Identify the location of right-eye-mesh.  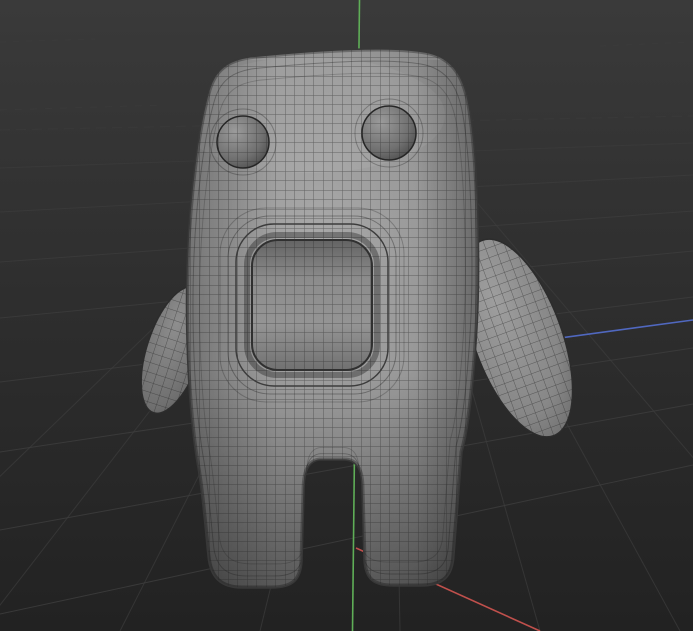
(389, 133).